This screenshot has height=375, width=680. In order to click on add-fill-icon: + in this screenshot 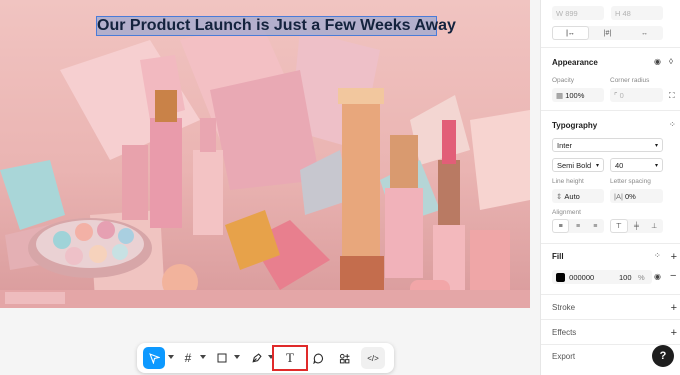, I will do `click(674, 257)`.